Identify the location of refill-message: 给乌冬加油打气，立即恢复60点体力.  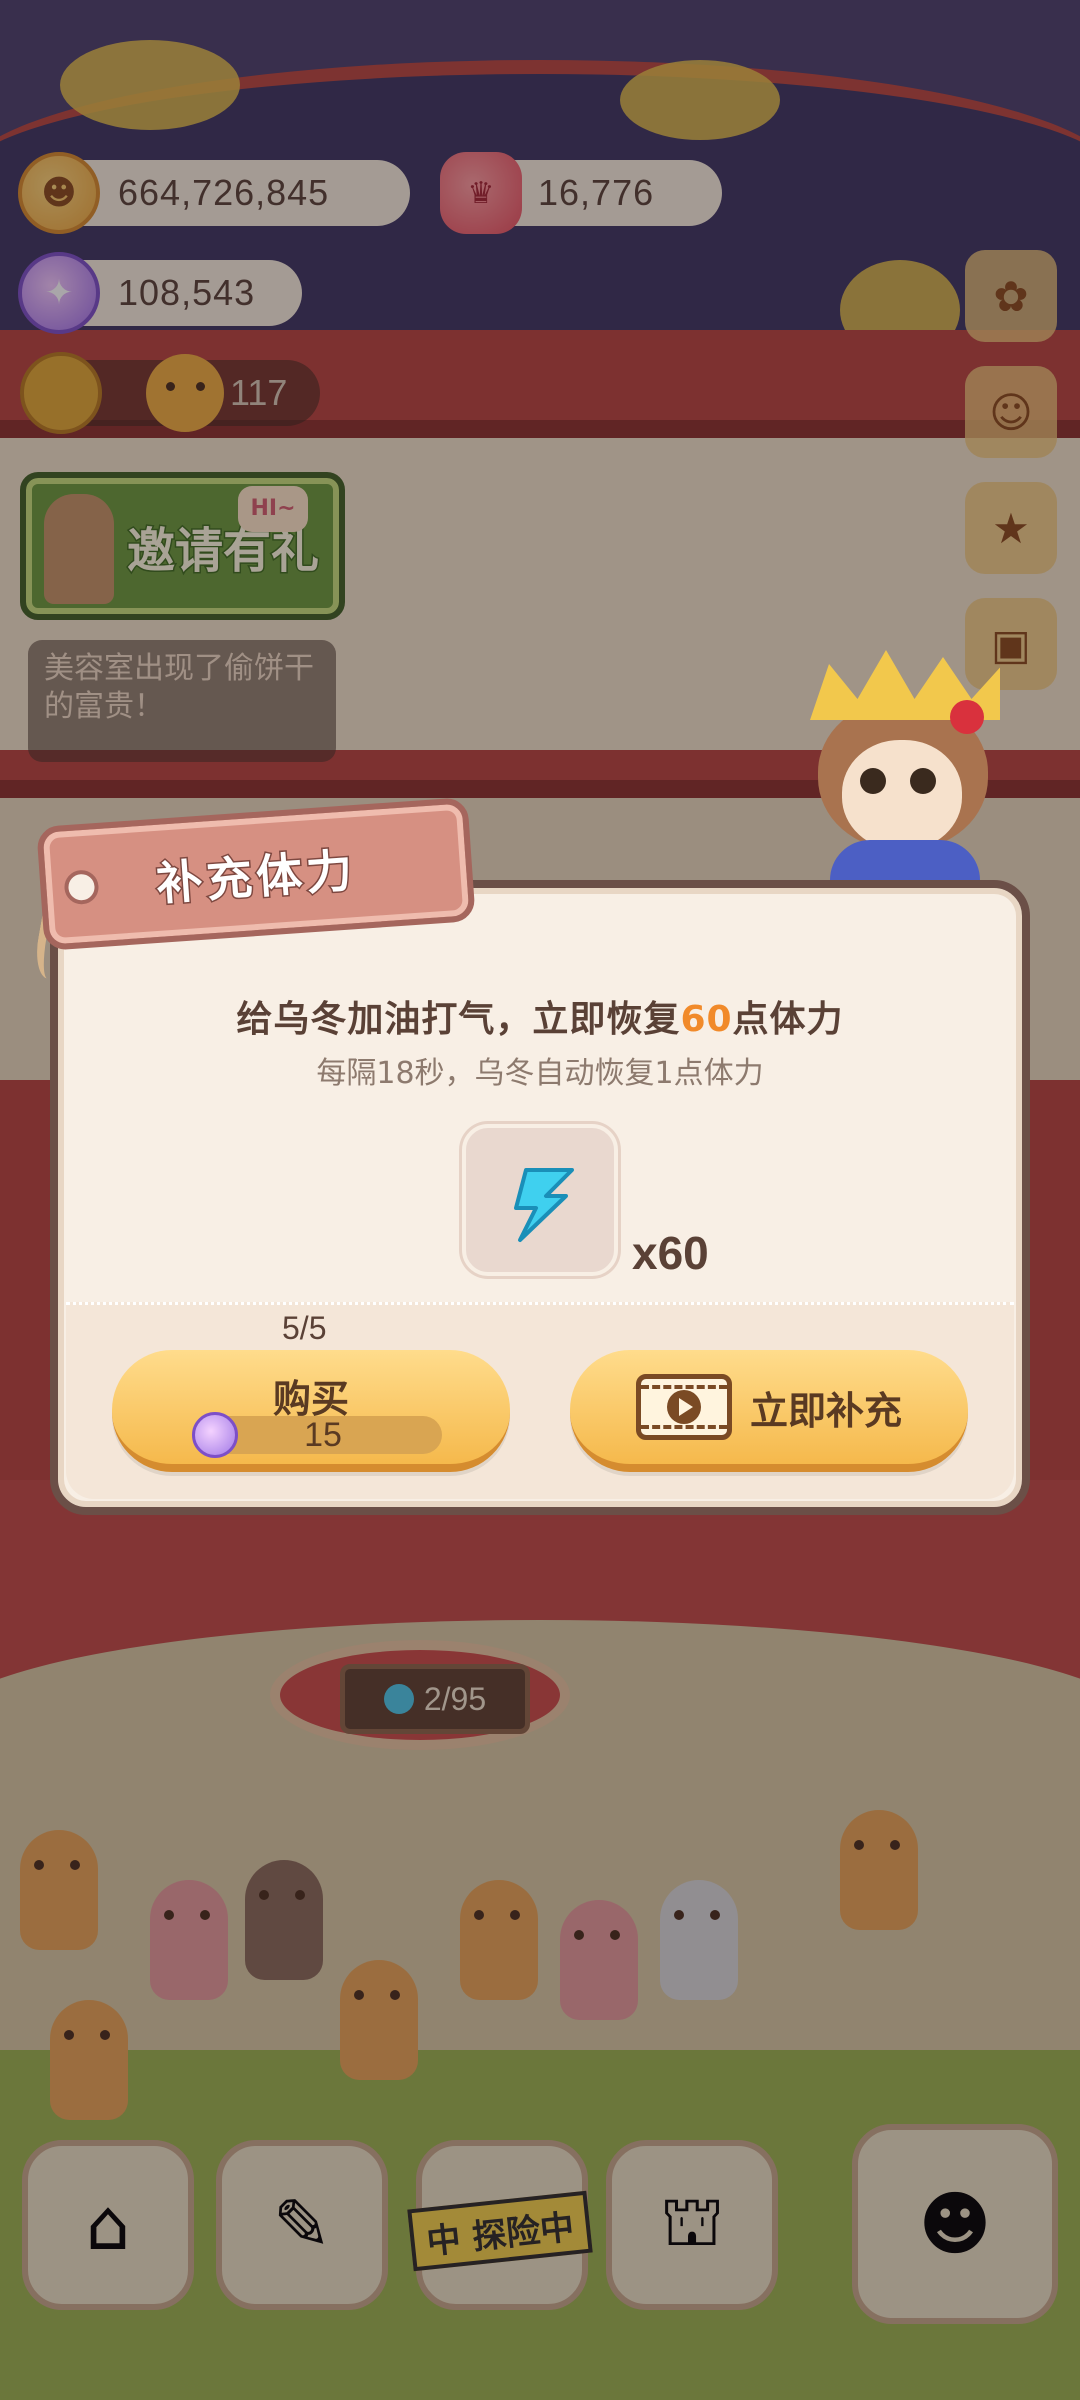
(540, 1016).